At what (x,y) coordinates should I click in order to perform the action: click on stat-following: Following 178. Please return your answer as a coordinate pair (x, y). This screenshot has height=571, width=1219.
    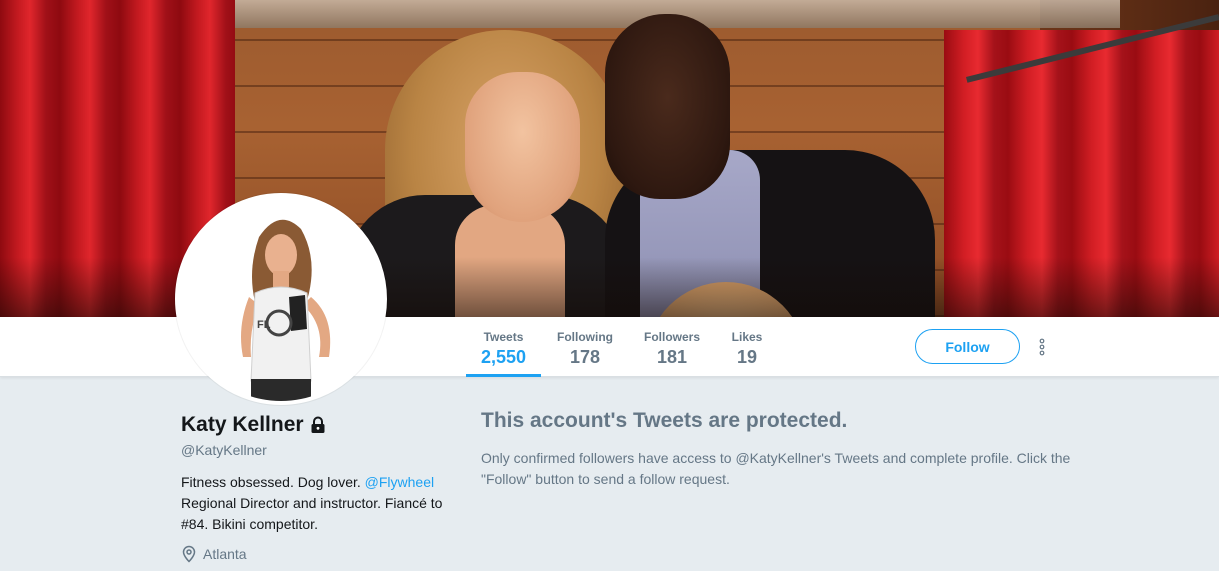
    Looking at the image, I should click on (585, 347).